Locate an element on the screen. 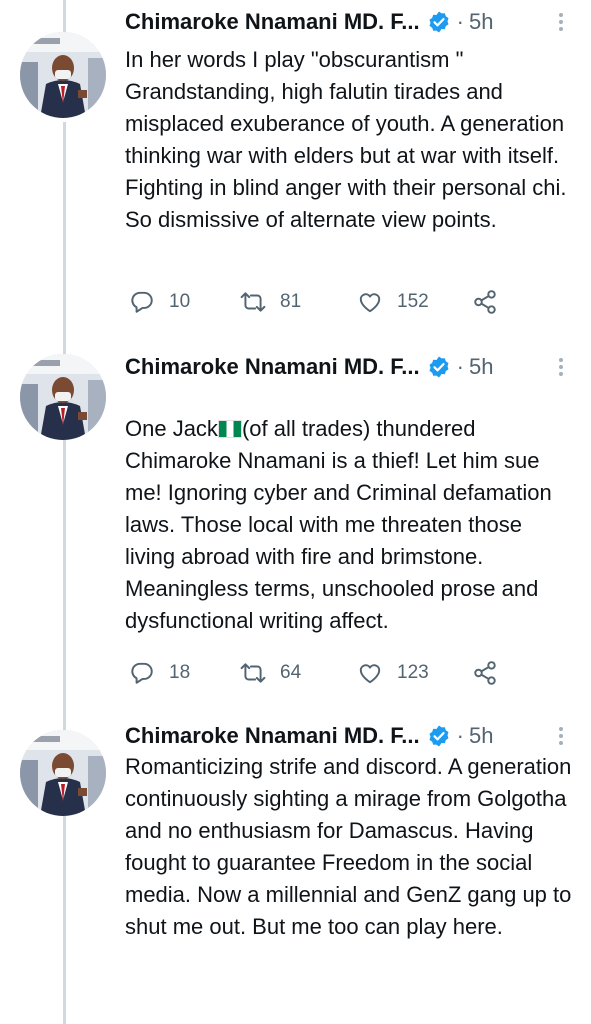 Image resolution: width=591 pixels, height=1024 pixels. retweet-button: 81 is located at coordinates (270, 302).